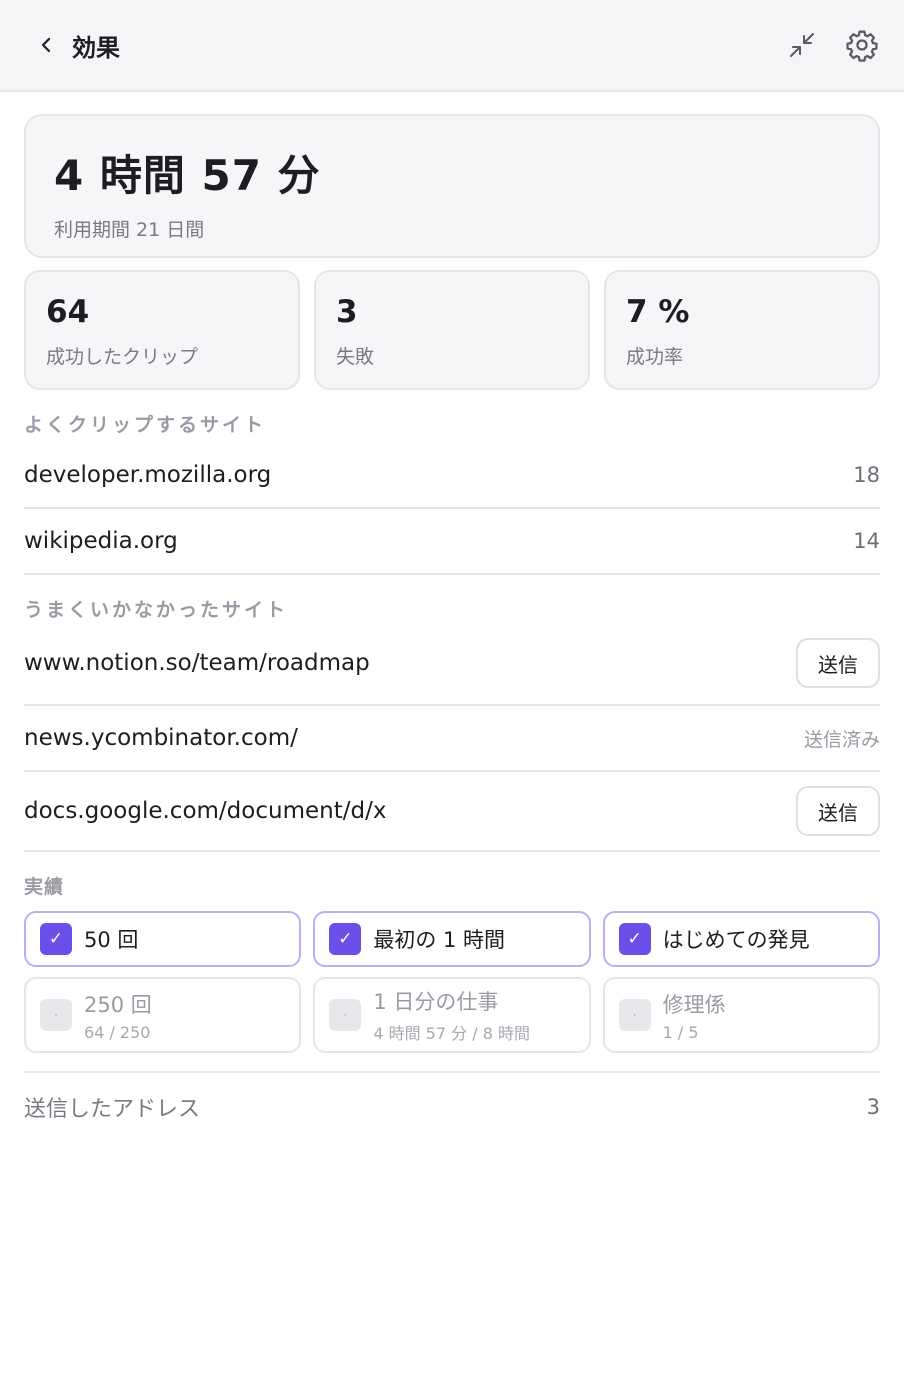  Describe the element at coordinates (161, 738) in the screenshot. I see `failed-site-name: news.ycombinator.com/` at that location.